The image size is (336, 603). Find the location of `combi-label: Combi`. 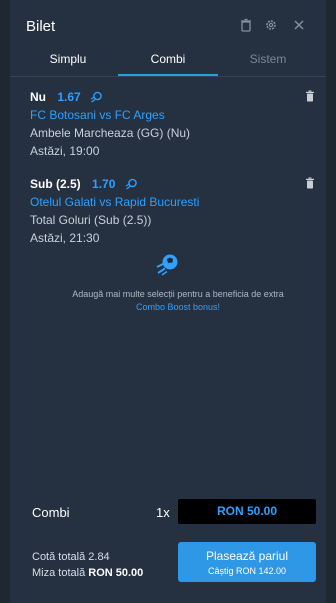

combi-label: Combi is located at coordinates (51, 512).